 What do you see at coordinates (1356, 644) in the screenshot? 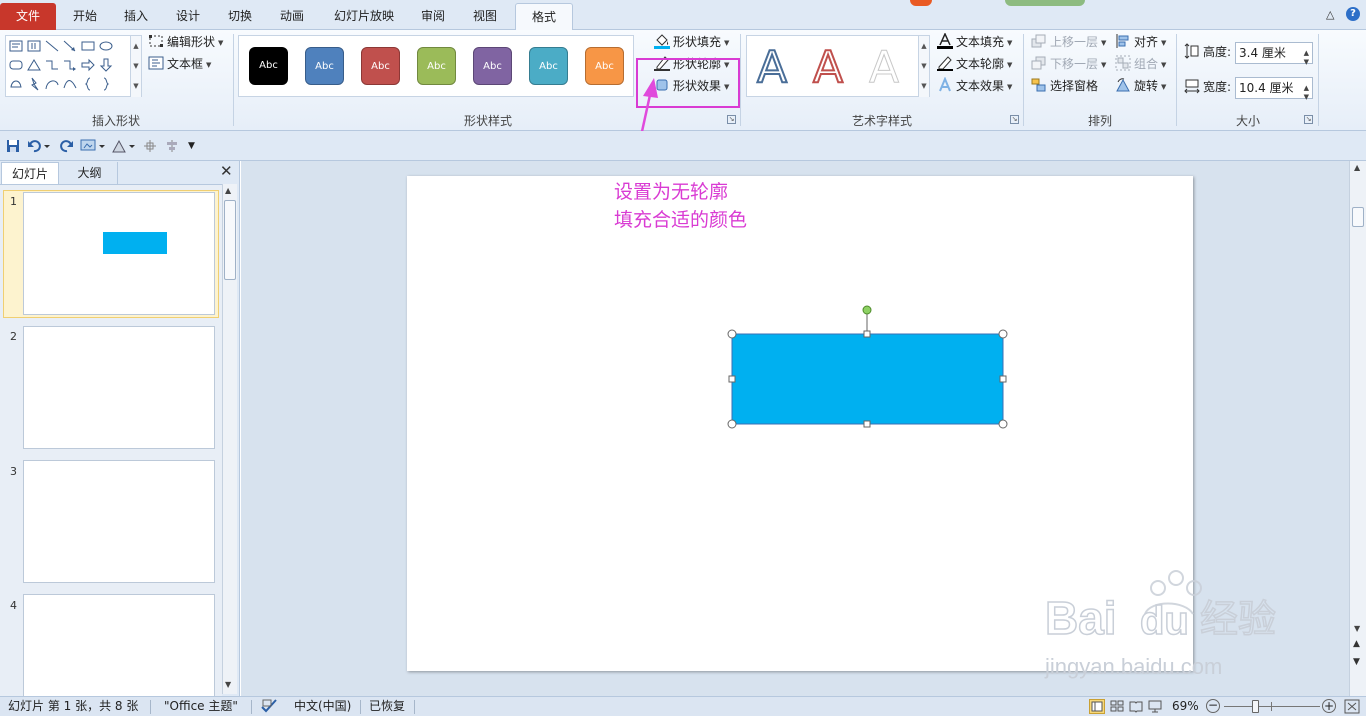
I see `previous-slide-icon: ▲` at bounding box center [1356, 644].